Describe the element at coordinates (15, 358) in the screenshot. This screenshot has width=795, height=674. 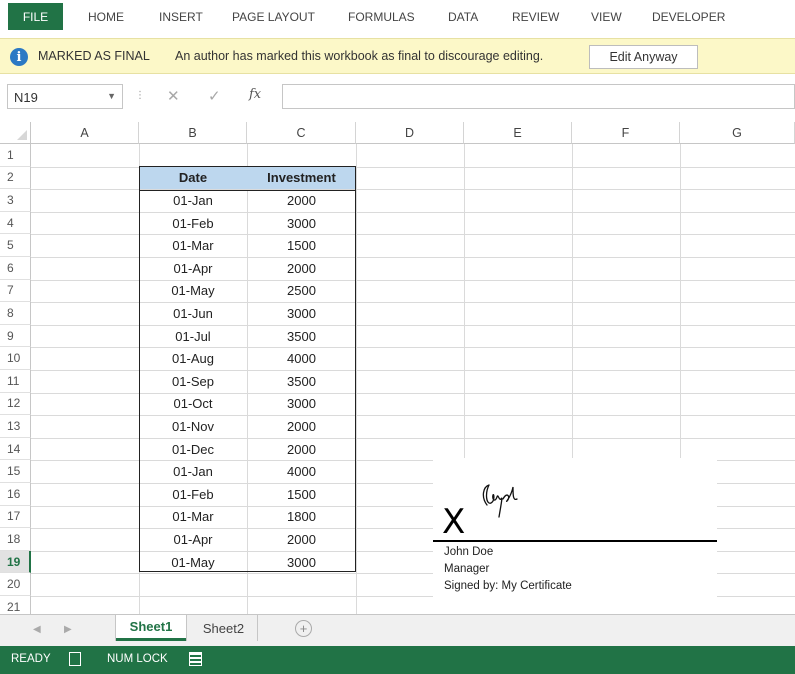
I see `row-header-10: 10` at that location.